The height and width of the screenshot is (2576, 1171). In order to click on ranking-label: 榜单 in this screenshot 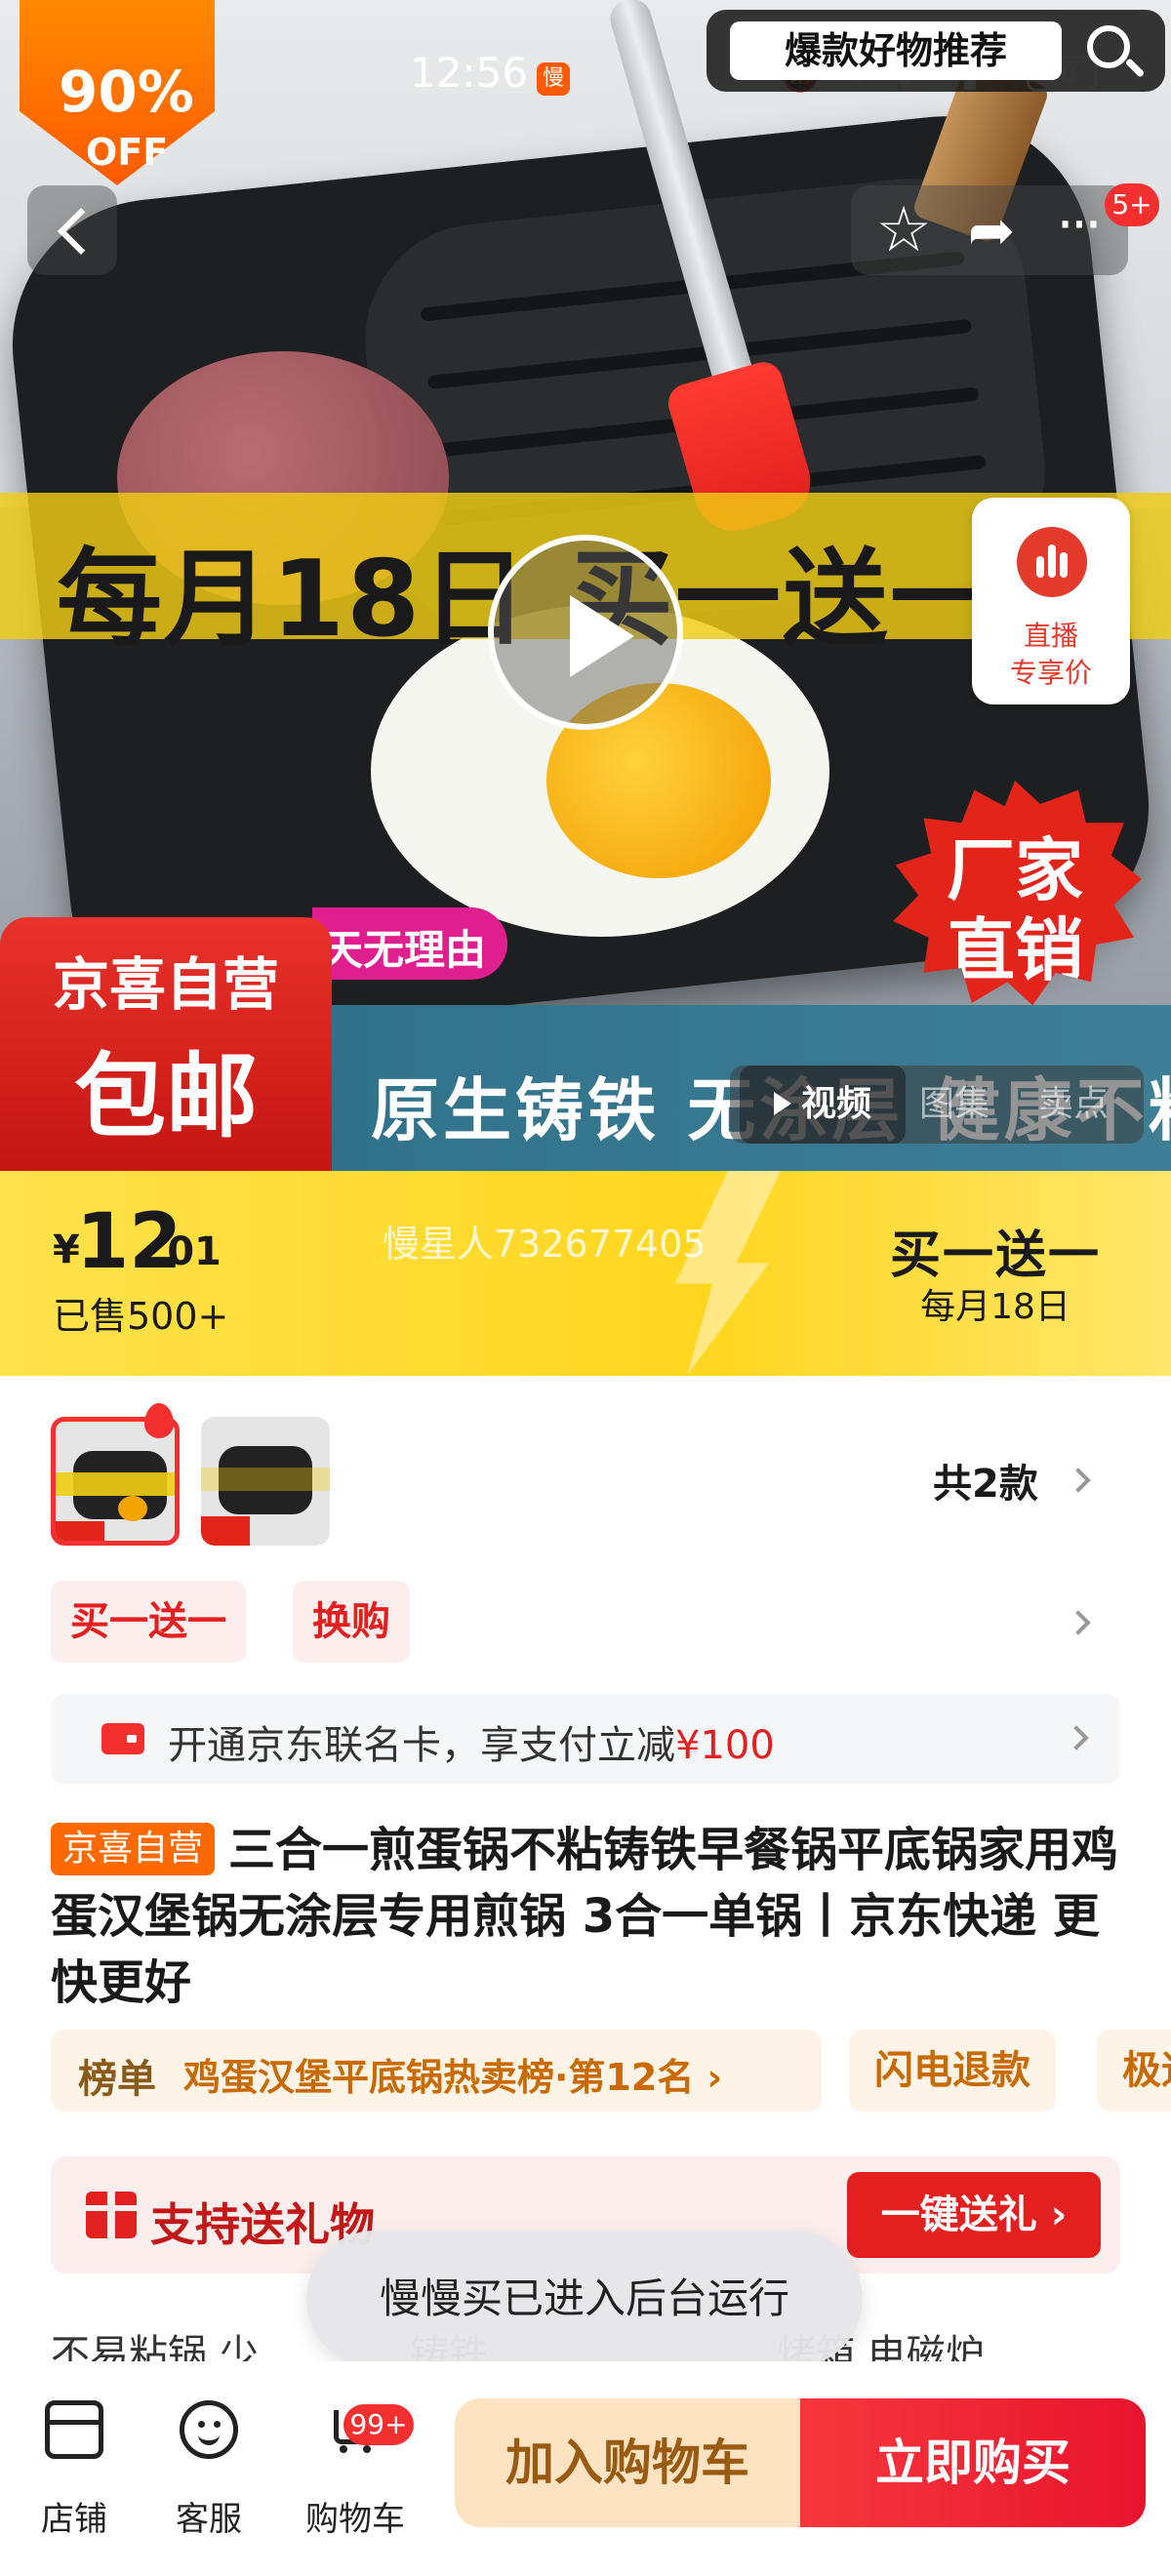, I will do `click(117, 2079)`.